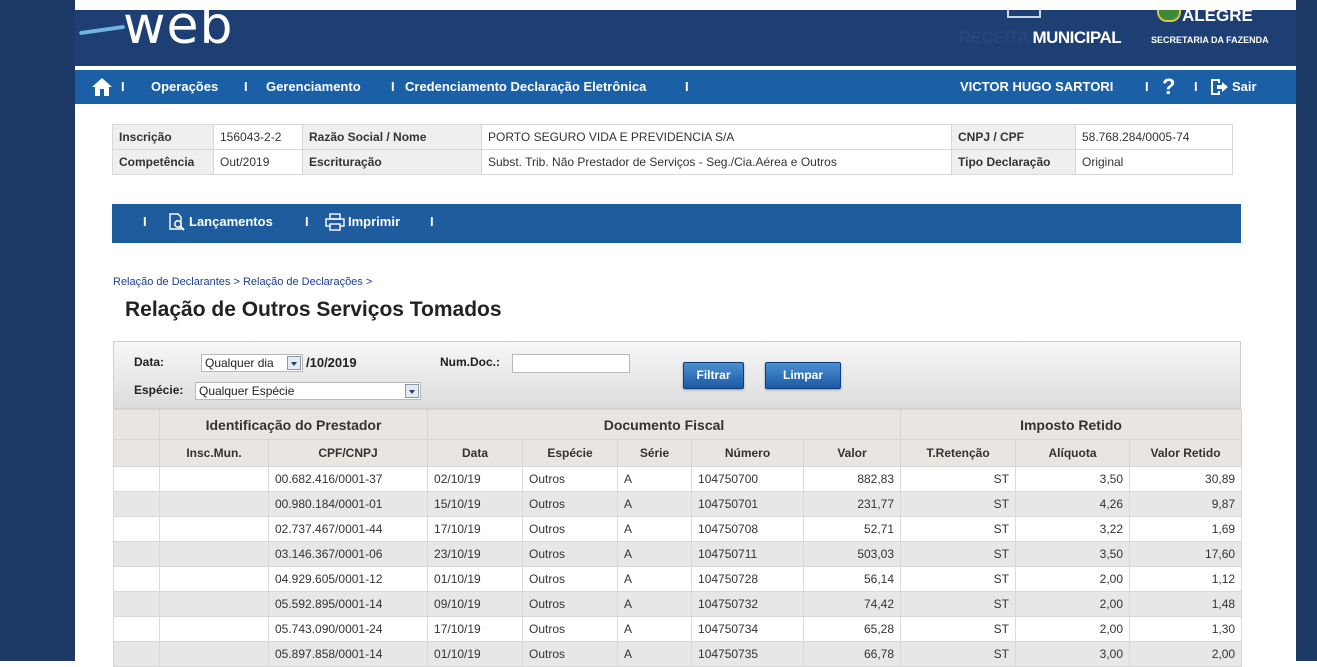 The image size is (1317, 667). I want to click on table-cell: 03.146.367/0001-06, so click(348, 554).